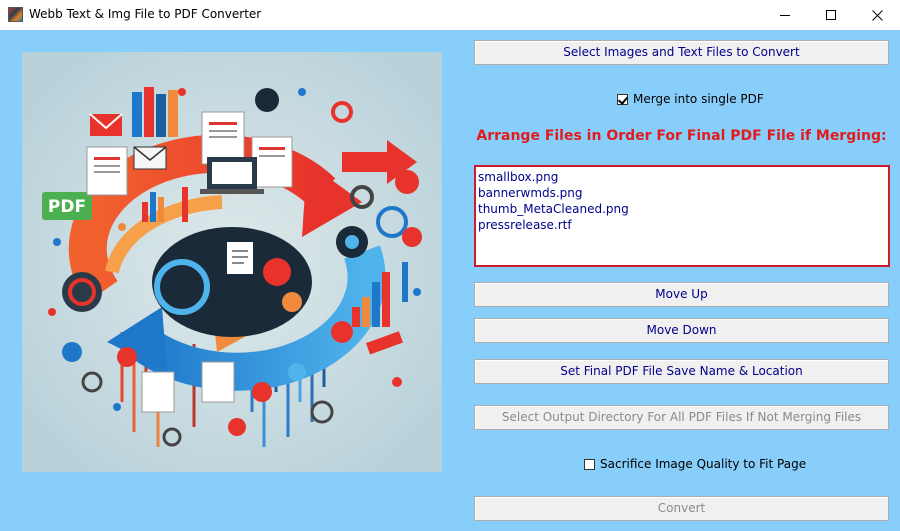 This screenshot has width=900, height=531. Describe the element at coordinates (698, 99) in the screenshot. I see `merge-checkbox-label: Merge into single PDF` at that location.